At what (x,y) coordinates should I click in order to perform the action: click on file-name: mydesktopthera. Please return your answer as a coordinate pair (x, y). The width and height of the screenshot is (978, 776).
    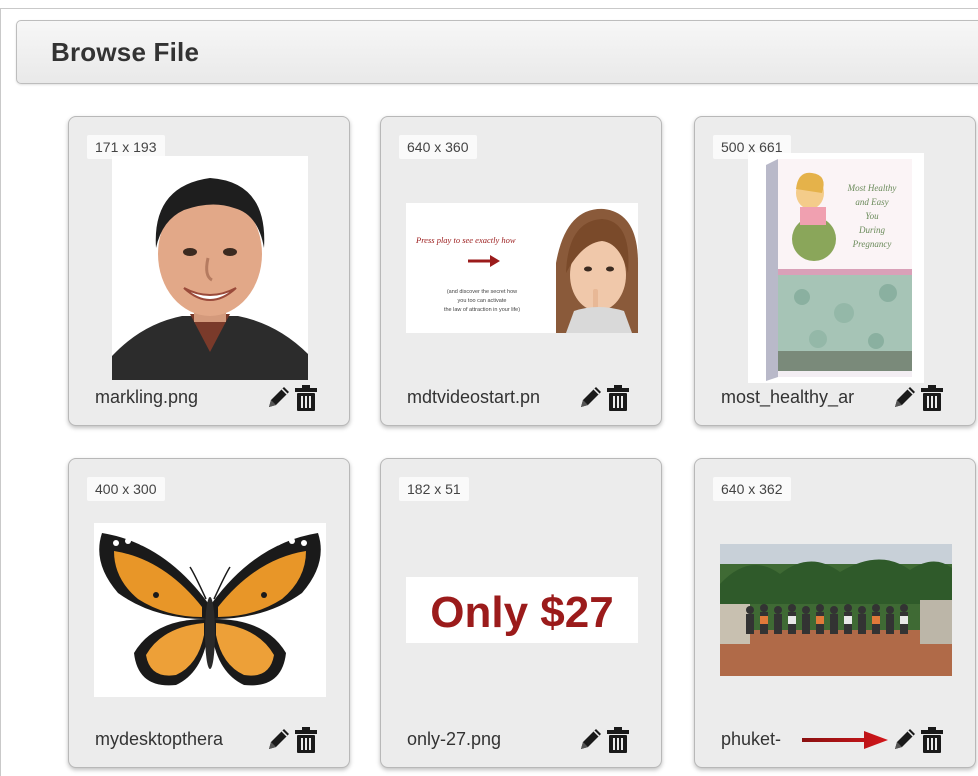
    Looking at the image, I should click on (159, 739).